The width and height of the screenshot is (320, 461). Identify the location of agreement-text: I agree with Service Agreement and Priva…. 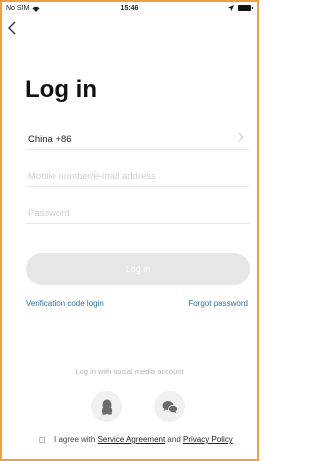
(147, 440).